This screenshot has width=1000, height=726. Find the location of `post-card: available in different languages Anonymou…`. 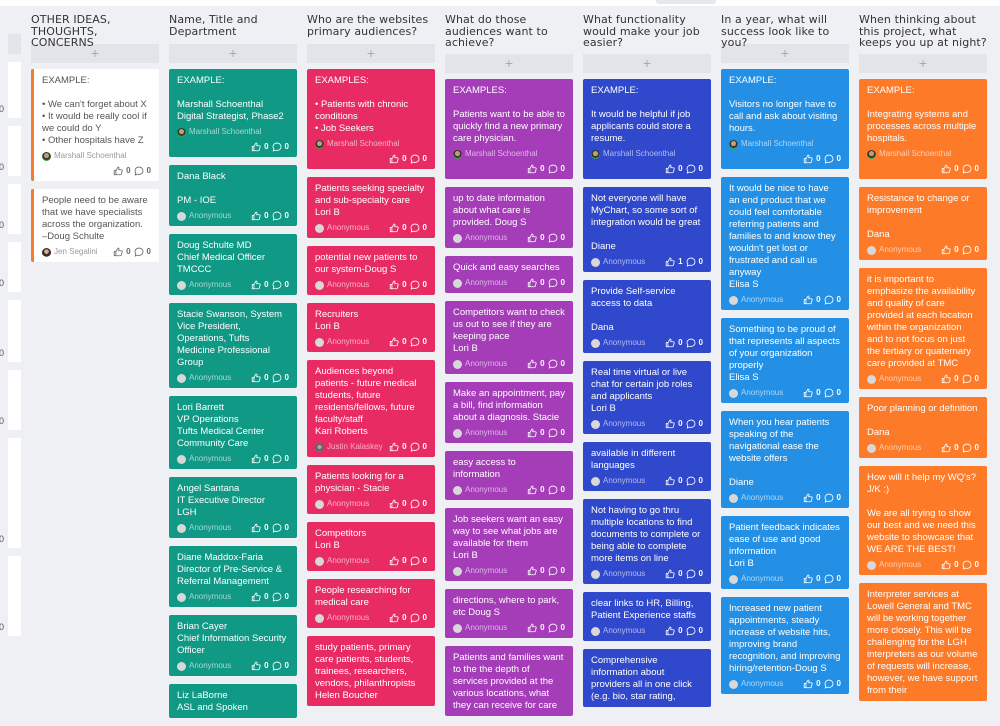

post-card: available in different languages Anonymou… is located at coordinates (647, 466).